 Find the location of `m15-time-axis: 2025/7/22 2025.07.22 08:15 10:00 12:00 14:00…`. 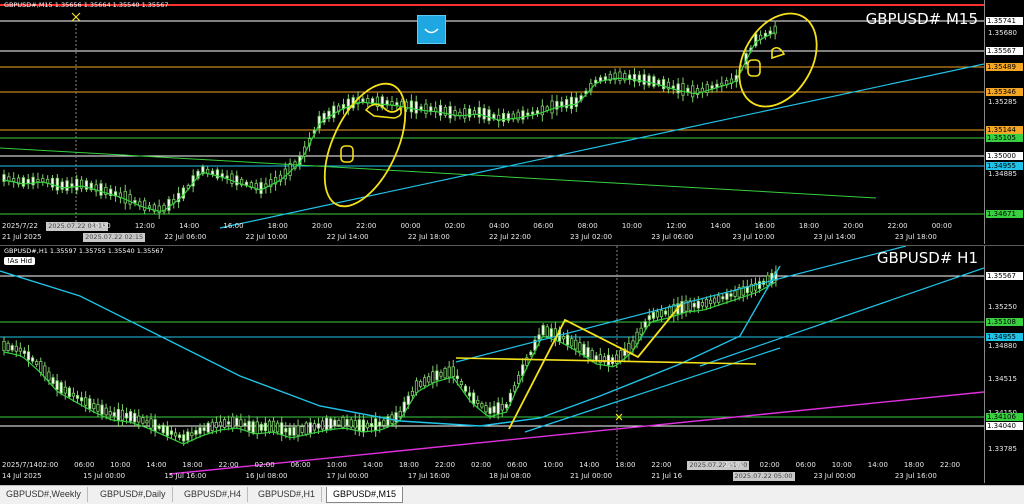

m15-time-axis: 2025/7/22 2025.07.22 08:15 10:00 12:00 14:00… is located at coordinates (492, 233).